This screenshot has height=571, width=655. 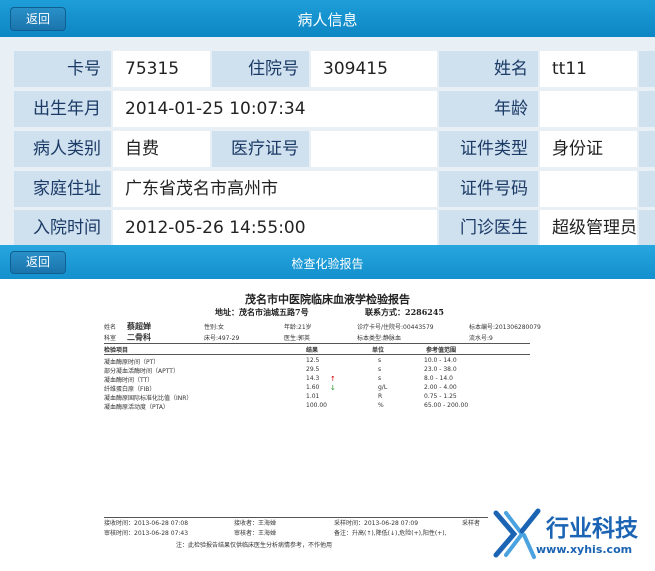 What do you see at coordinates (505, 327) in the screenshot?
I see `report-specimen-no: 标本编号:201306280079` at bounding box center [505, 327].